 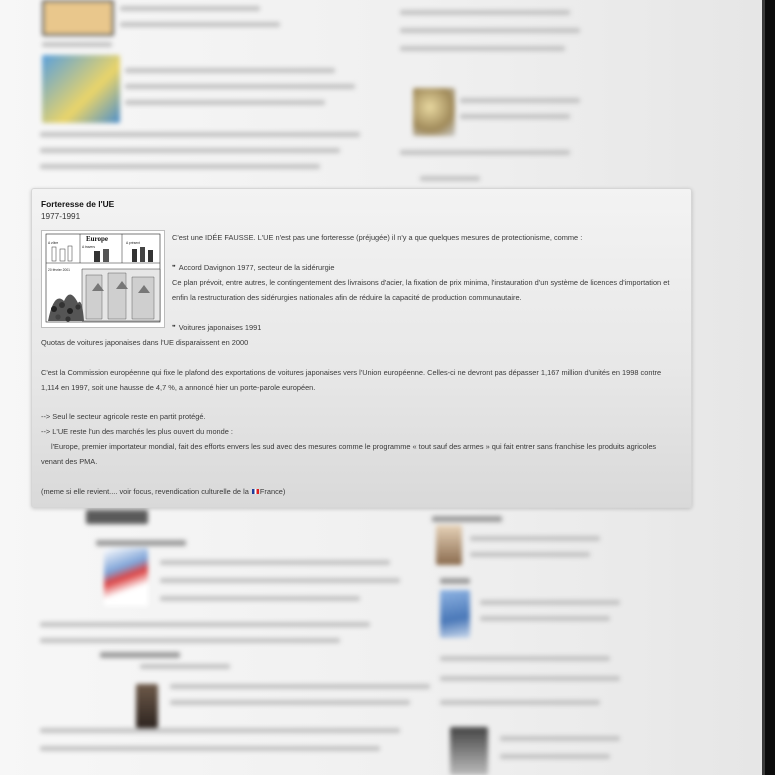 What do you see at coordinates (763, 387) in the screenshot?
I see `window-edge-highlight` at bounding box center [763, 387].